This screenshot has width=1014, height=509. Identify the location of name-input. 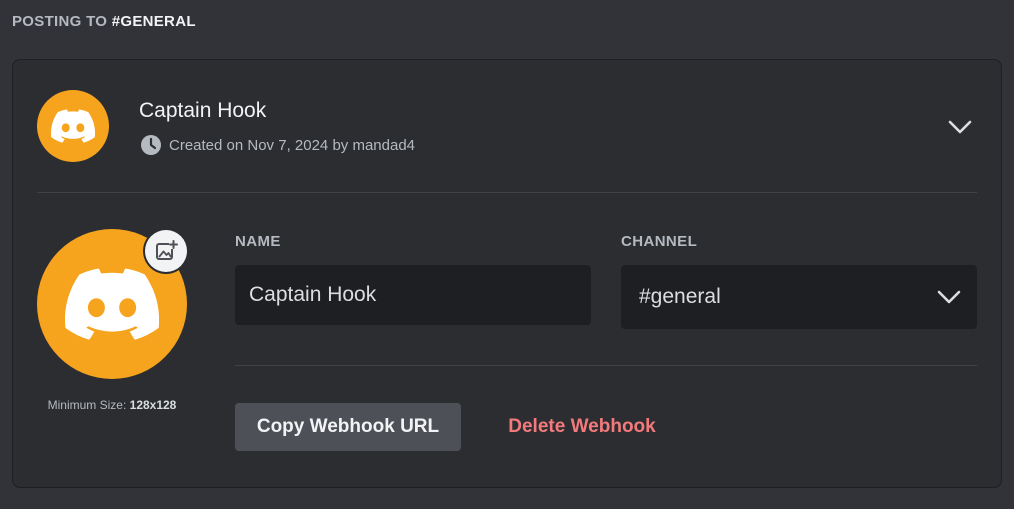
(413, 295).